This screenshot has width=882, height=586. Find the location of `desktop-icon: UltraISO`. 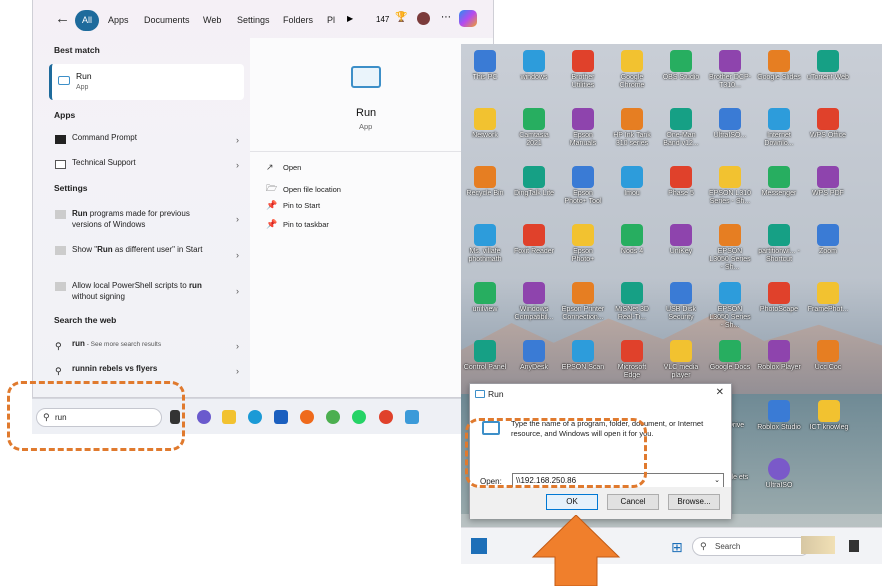

desktop-icon: UltraISO is located at coordinates (779, 474).